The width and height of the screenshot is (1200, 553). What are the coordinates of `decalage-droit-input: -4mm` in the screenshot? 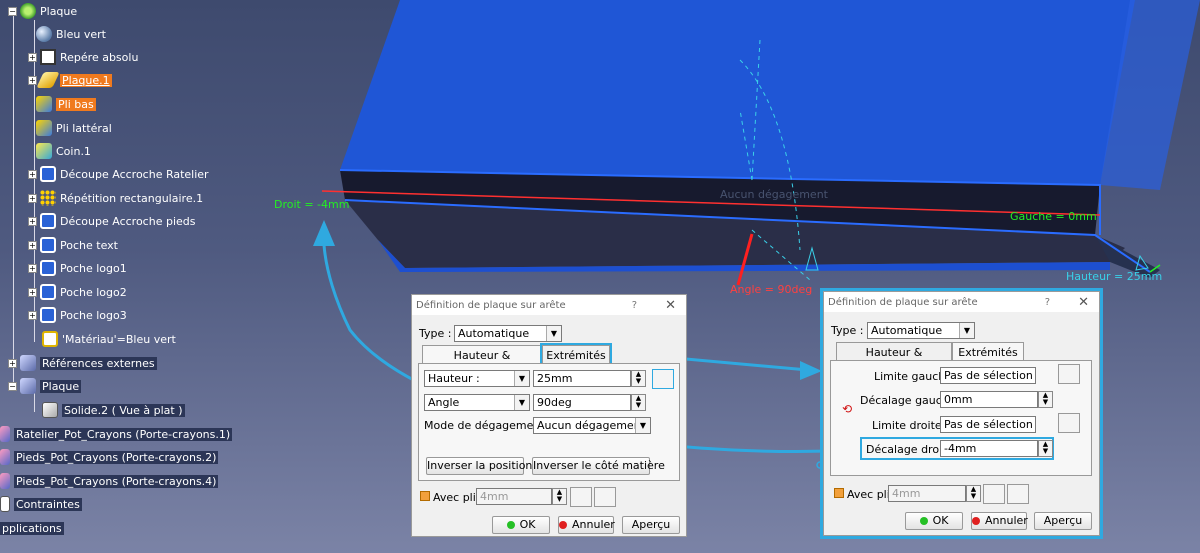 It's located at (989, 448).